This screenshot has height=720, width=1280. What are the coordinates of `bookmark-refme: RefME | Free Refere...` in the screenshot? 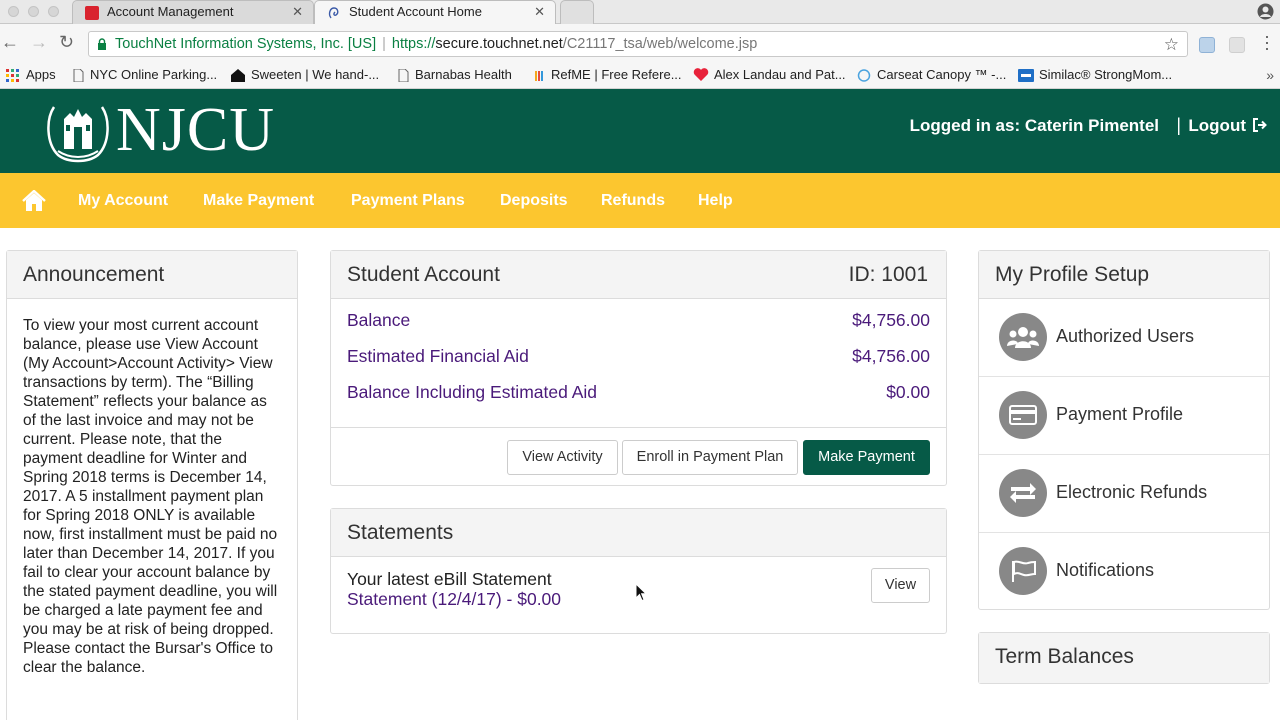 It's located at (607, 75).